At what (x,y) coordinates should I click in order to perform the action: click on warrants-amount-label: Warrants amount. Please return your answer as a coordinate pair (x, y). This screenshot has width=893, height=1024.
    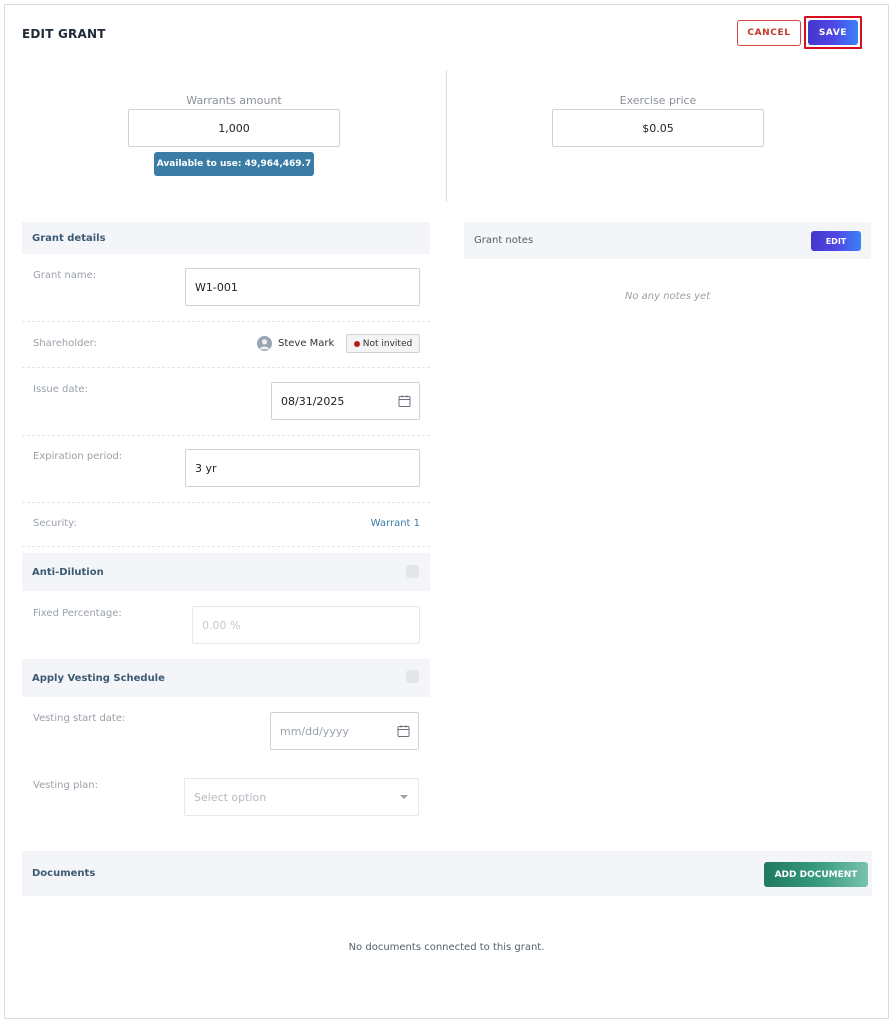
    Looking at the image, I should click on (234, 100).